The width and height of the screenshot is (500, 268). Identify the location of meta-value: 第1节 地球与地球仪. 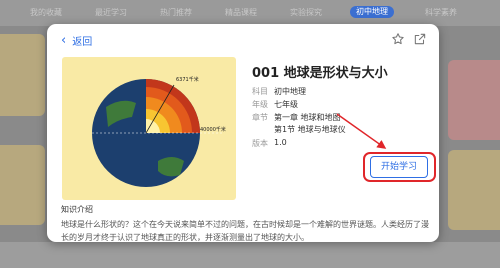
(310, 129).